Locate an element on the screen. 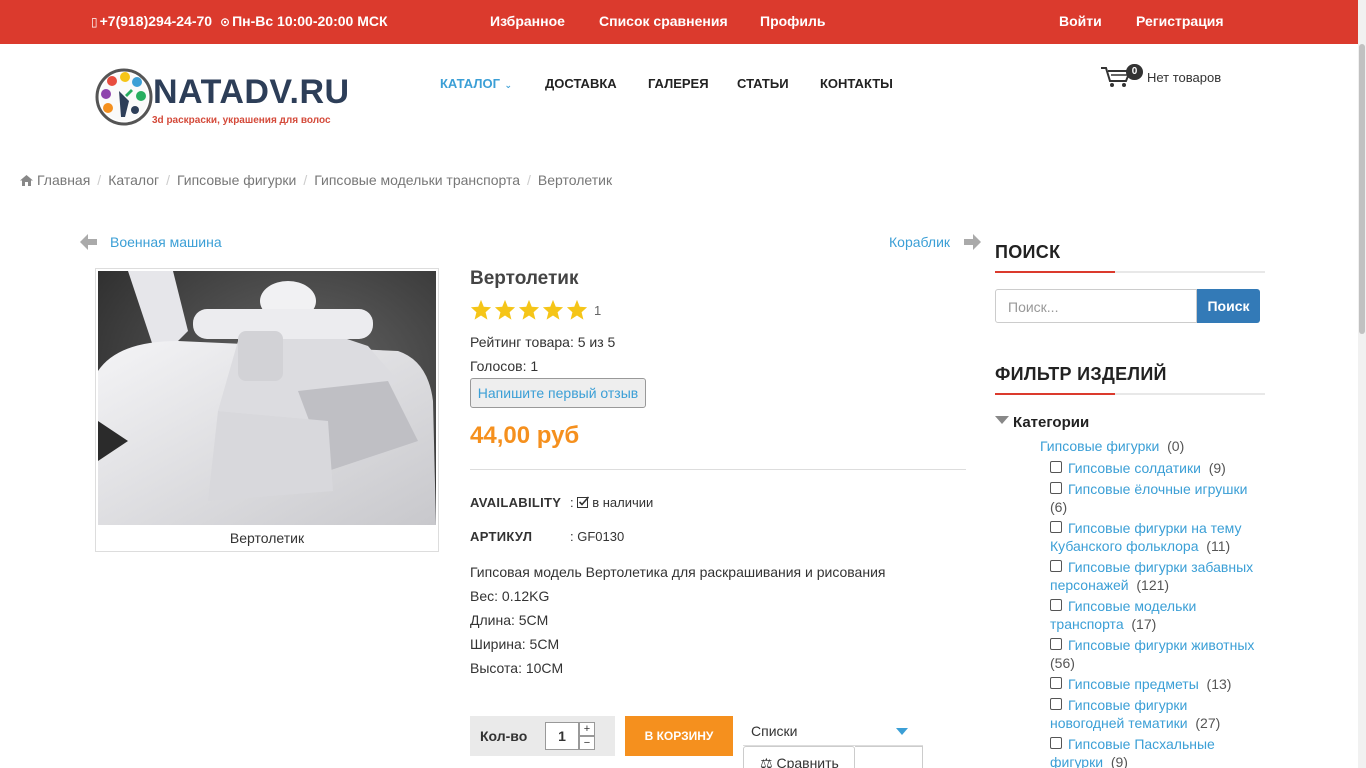 The width and height of the screenshot is (1366, 768). rating-votes-count: 1 is located at coordinates (598, 310).